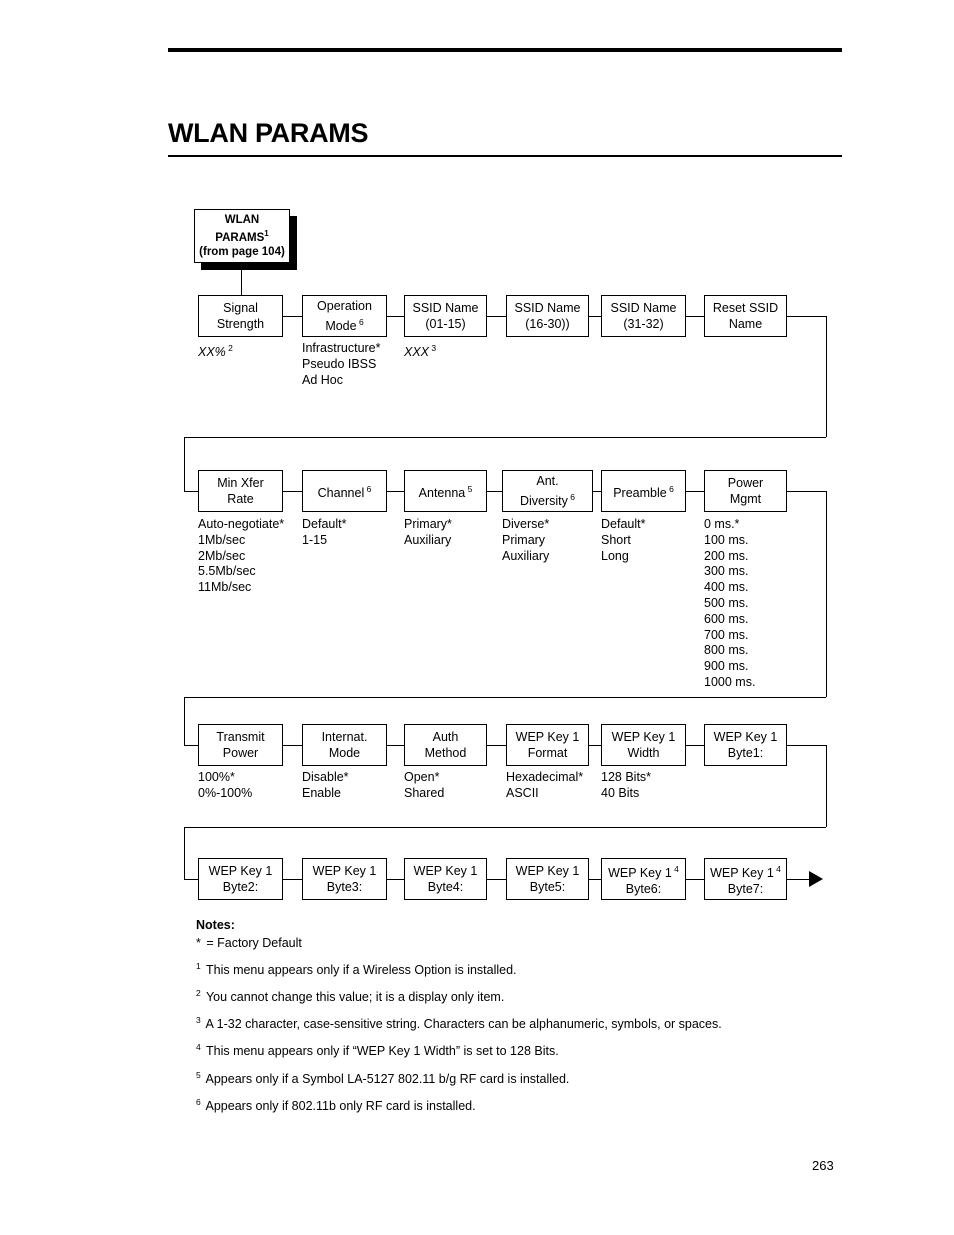  Describe the element at coordinates (643, 316) in the screenshot. I see `menu-node: SSID Name (31-32)` at that location.